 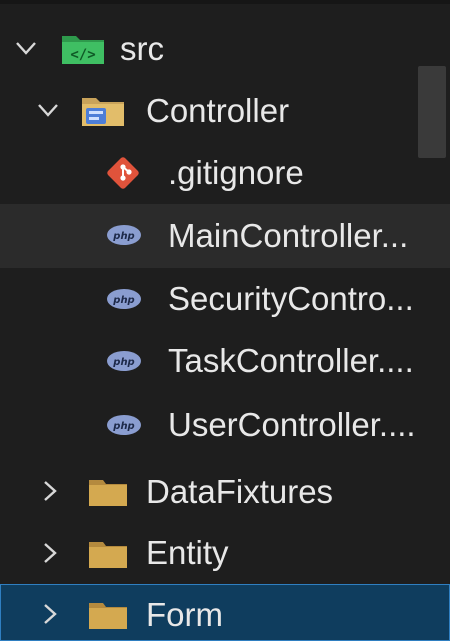 I want to click on tree-item-entity: Entity, so click(x=225, y=553).